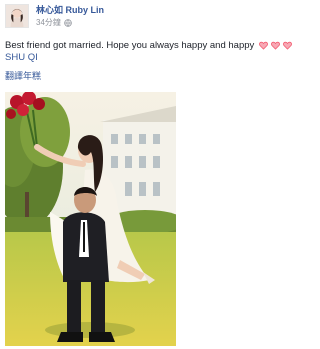 This screenshot has width=320, height=349. I want to click on mention-link: SHU QI, so click(160, 58).